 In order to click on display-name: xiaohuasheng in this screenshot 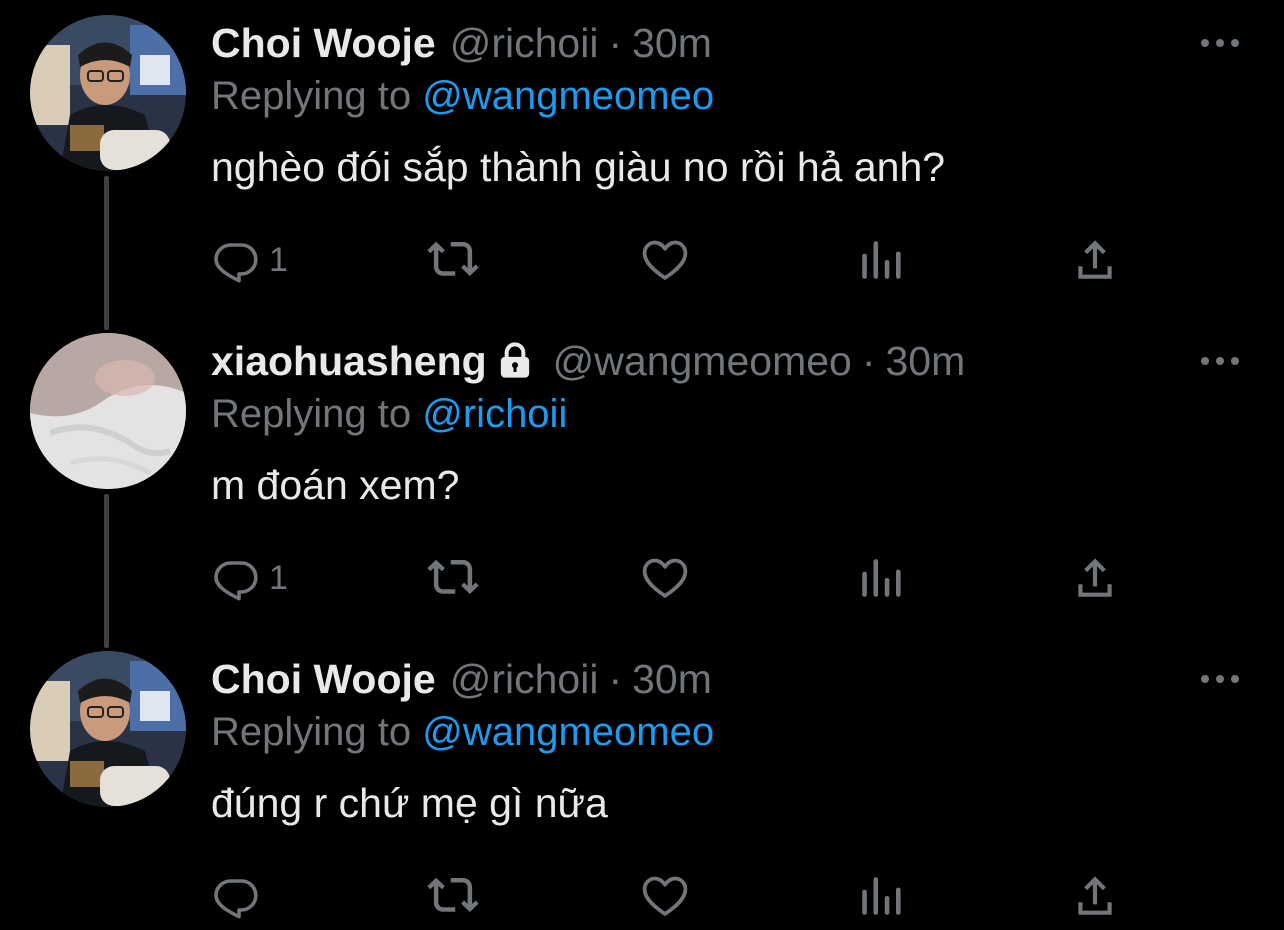, I will do `click(349, 361)`.